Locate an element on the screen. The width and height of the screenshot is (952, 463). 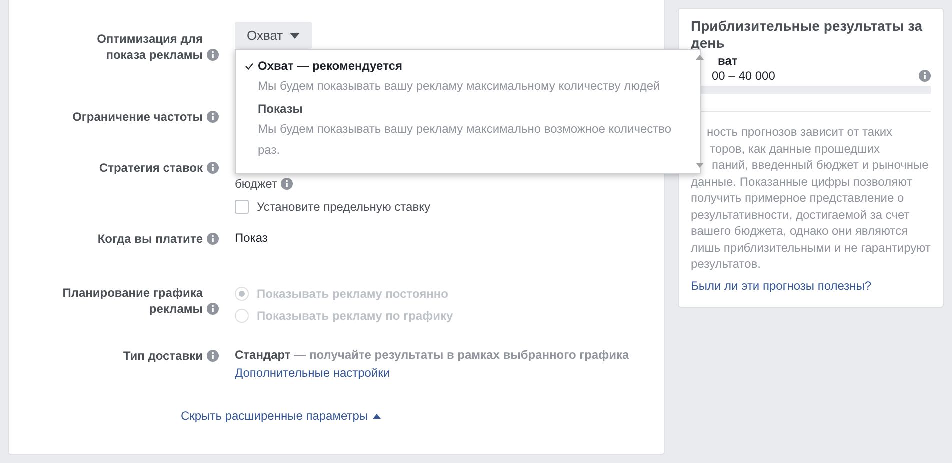
note-text: торов, как данные прошедших is located at coordinates (795, 148).